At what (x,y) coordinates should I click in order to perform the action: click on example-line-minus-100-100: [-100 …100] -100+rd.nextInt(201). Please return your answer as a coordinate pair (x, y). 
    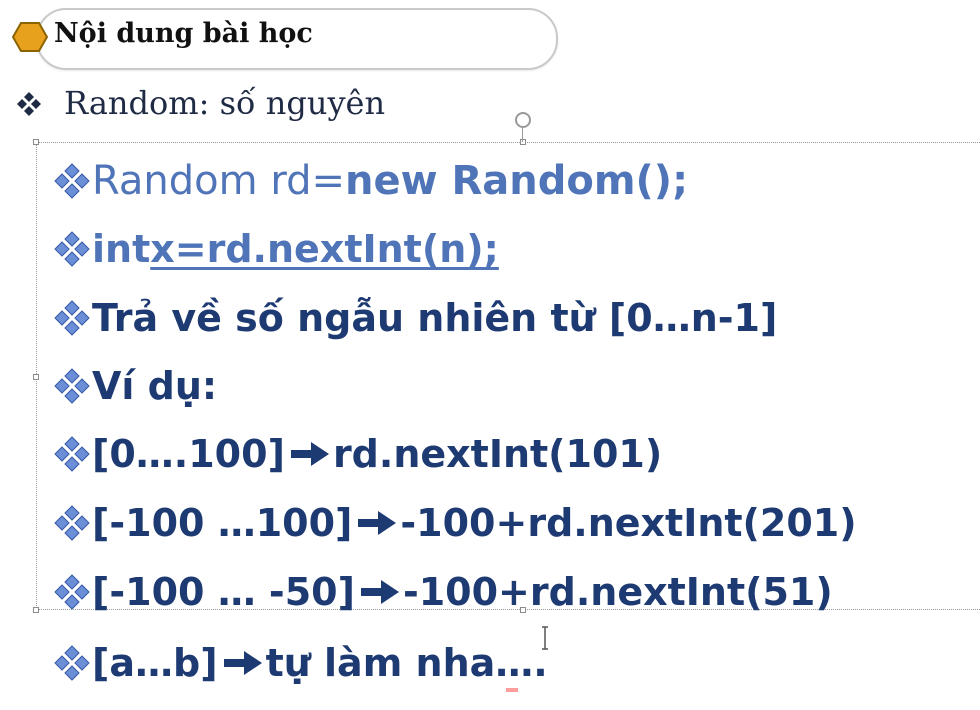
    Looking at the image, I should click on (454, 523).